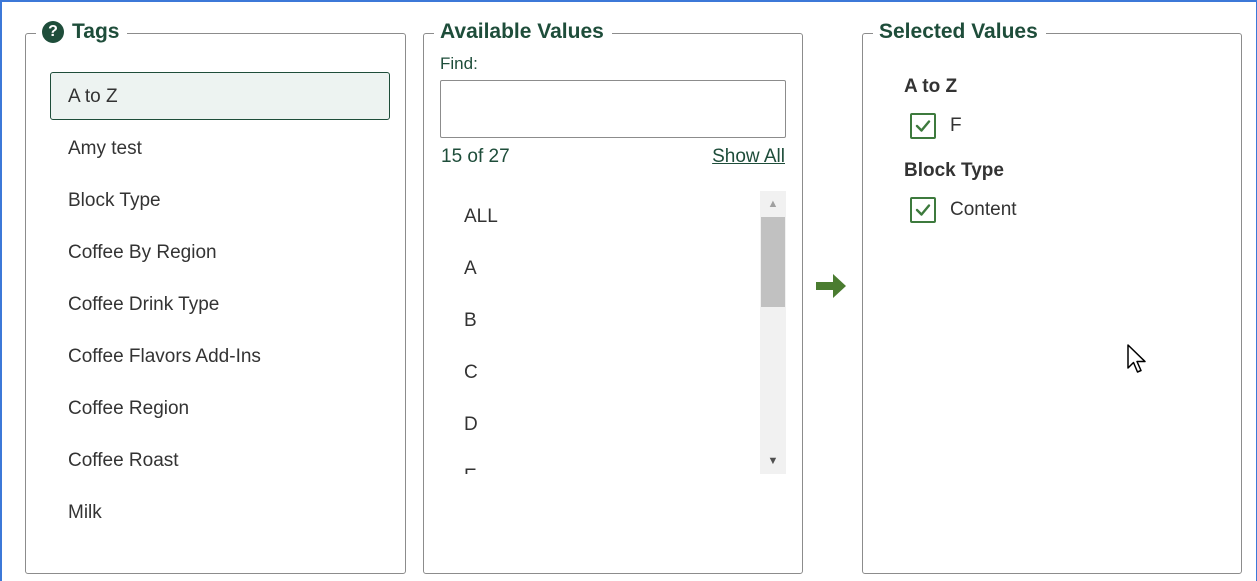  I want to click on tag-item-coffee-roast: Coffee Roast, so click(220, 460).